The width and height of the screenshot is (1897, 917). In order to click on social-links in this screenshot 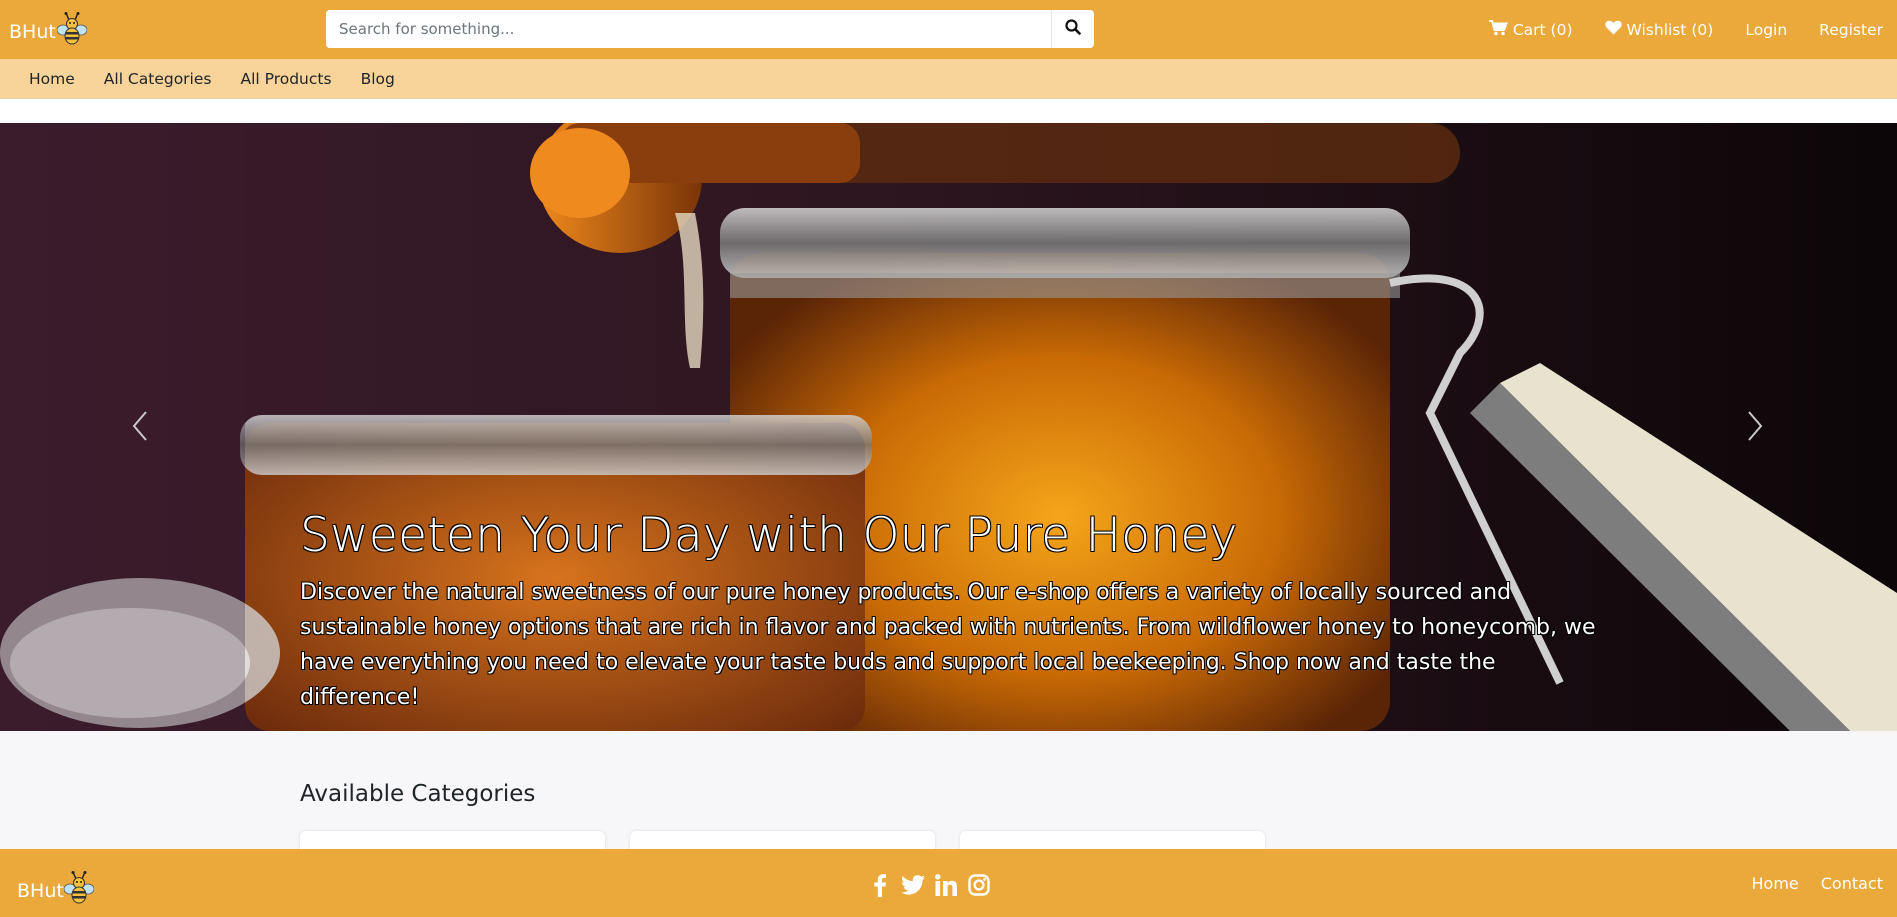, I will do `click(929, 885)`.